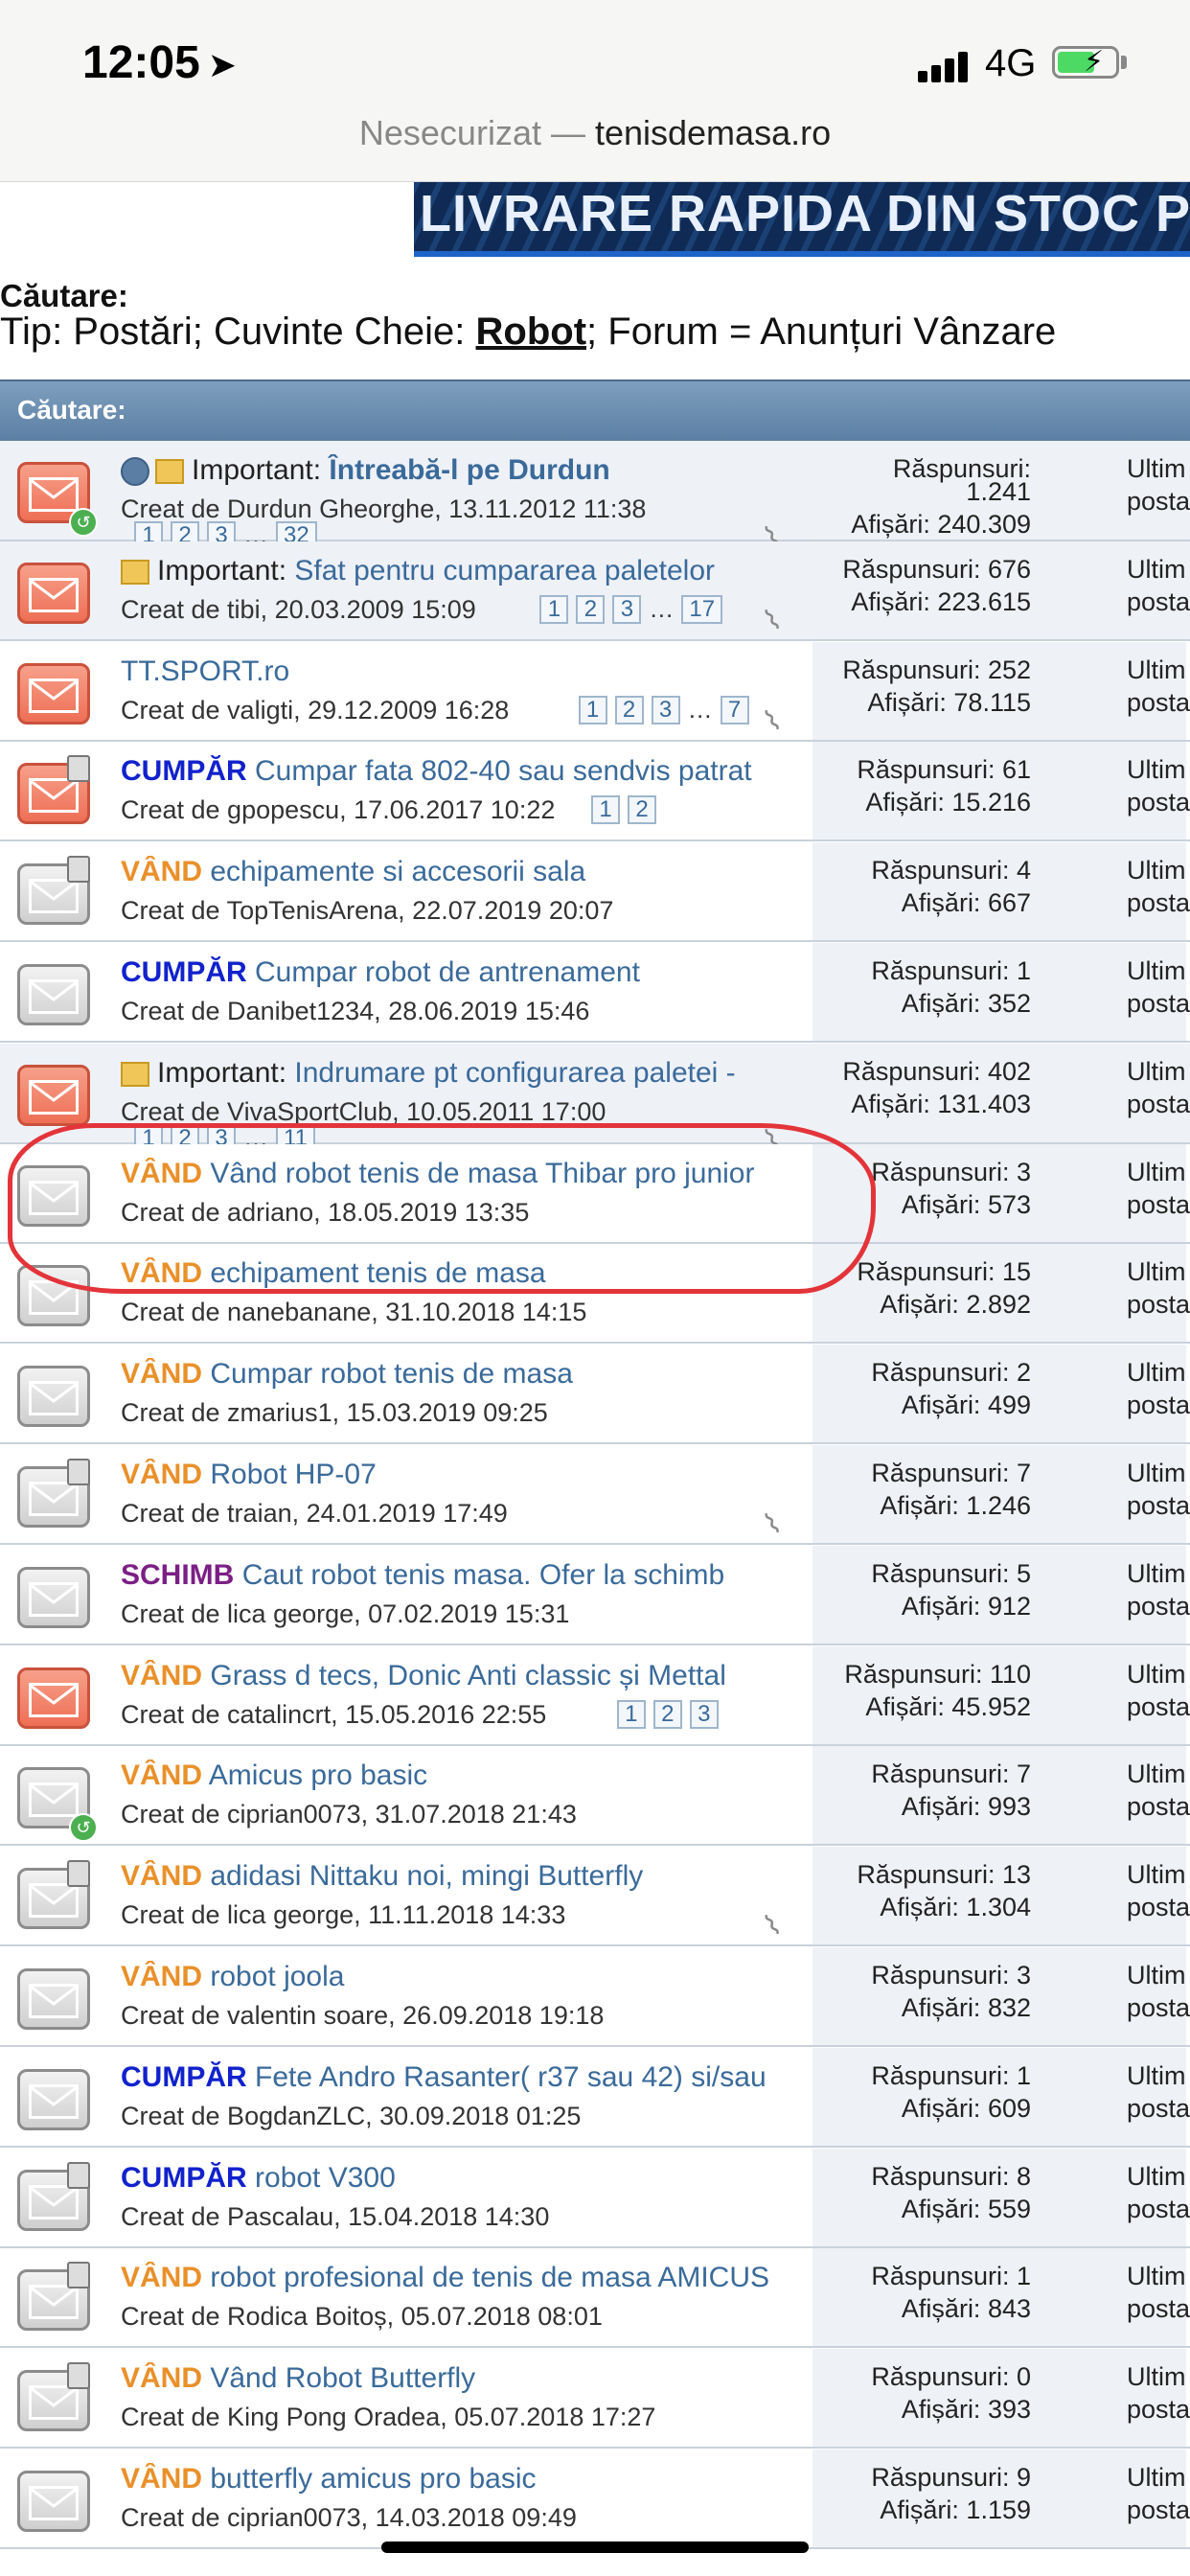 The width and height of the screenshot is (1190, 2576). What do you see at coordinates (58, 1801) in the screenshot?
I see `topic-status-icon: ↺` at bounding box center [58, 1801].